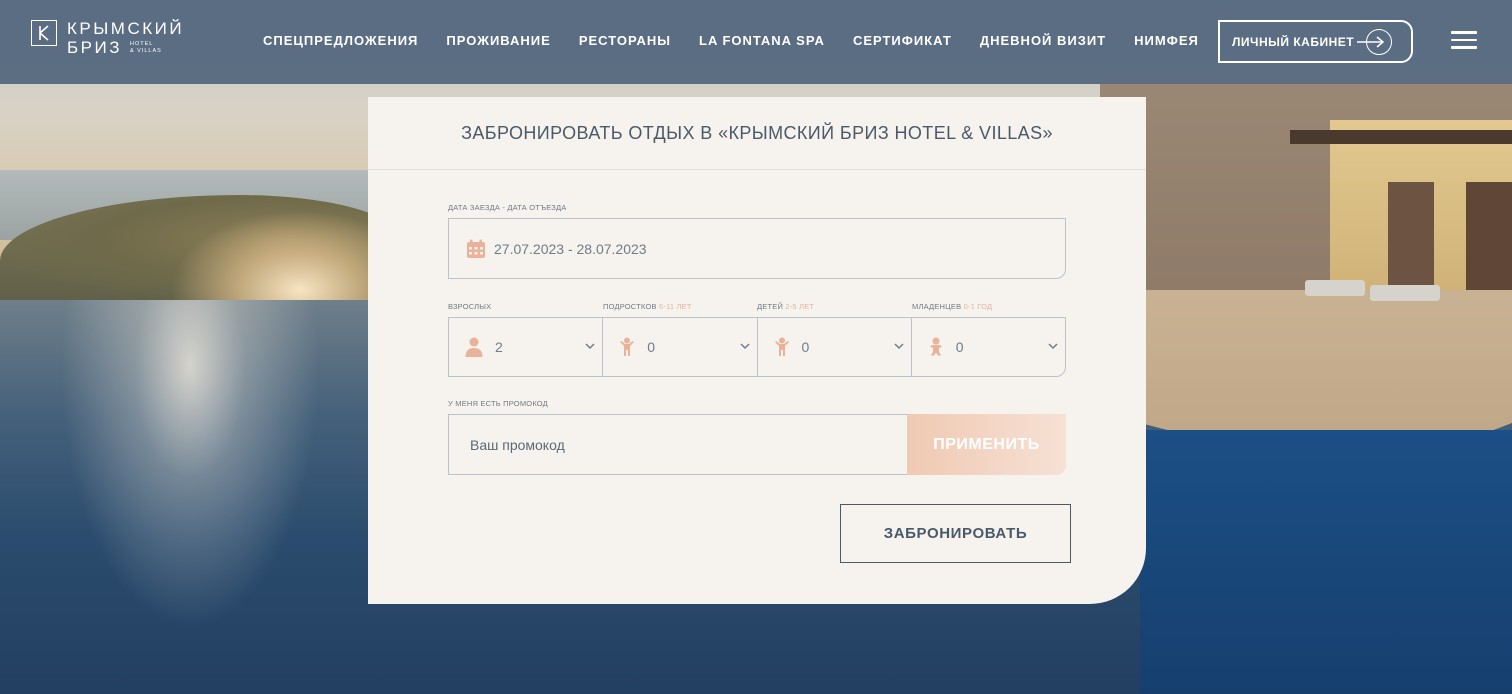 This screenshot has width=1512, height=694. Describe the element at coordinates (959, 347) in the screenshot. I see `infants-value: 0` at that location.